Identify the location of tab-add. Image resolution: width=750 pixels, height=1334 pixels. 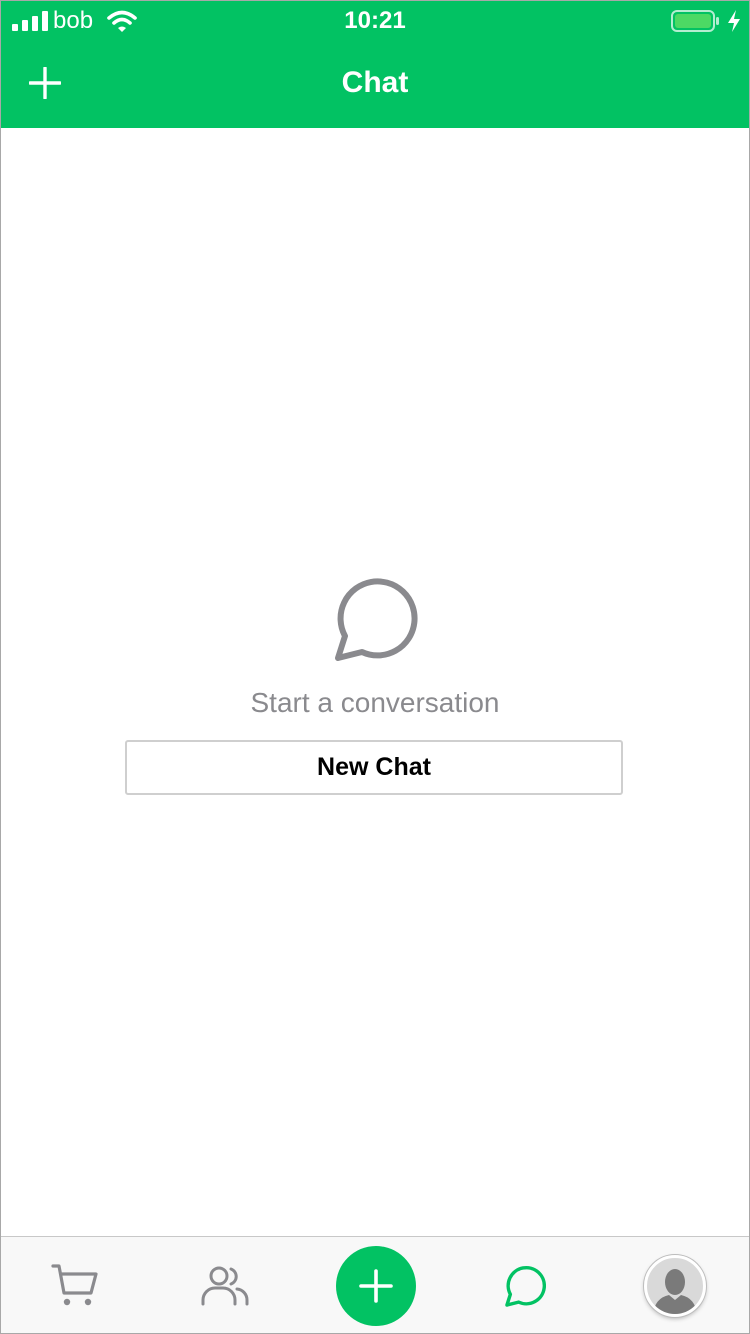
(376, 1285).